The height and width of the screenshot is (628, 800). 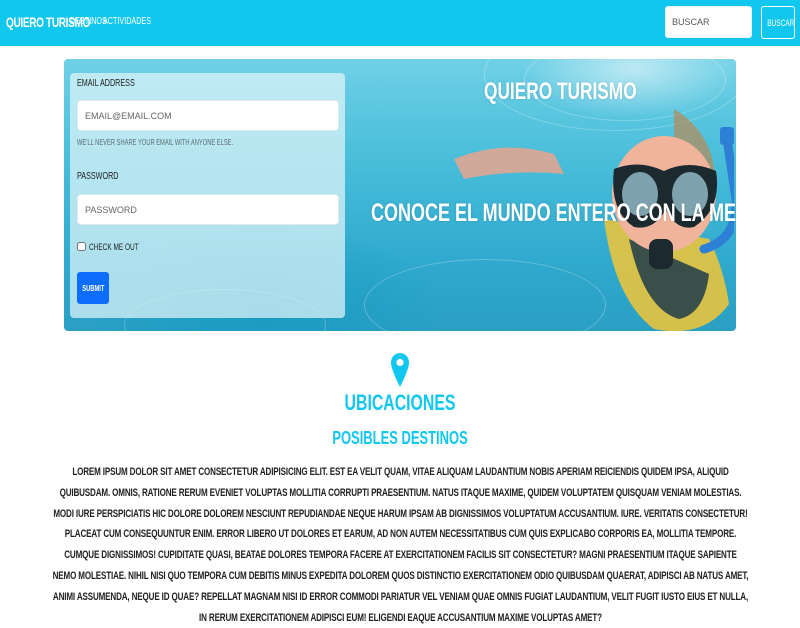 I want to click on nav-link-actividades: Actividades, so click(x=136, y=21).